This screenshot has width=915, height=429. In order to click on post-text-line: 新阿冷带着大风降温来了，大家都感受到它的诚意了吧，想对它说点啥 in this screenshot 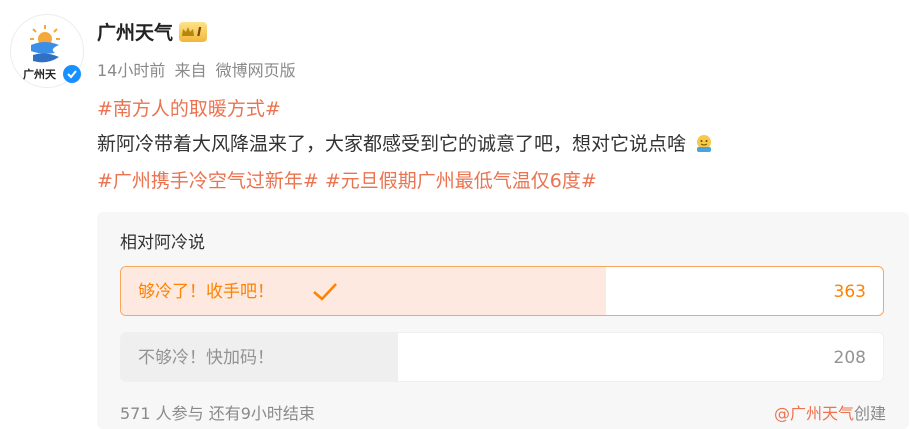, I will do `click(405, 144)`.